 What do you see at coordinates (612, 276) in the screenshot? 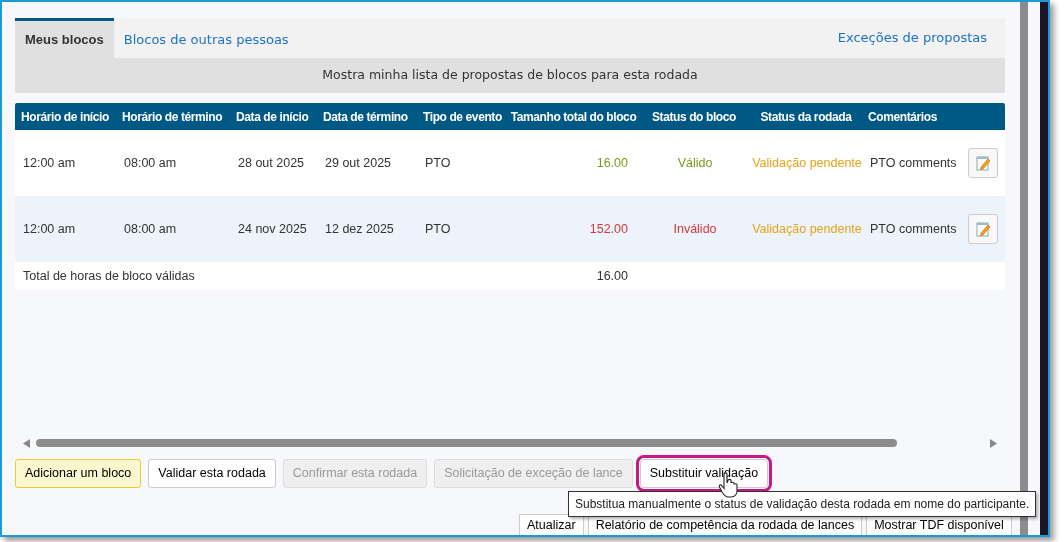
I see `total-value: 16.00` at bounding box center [612, 276].